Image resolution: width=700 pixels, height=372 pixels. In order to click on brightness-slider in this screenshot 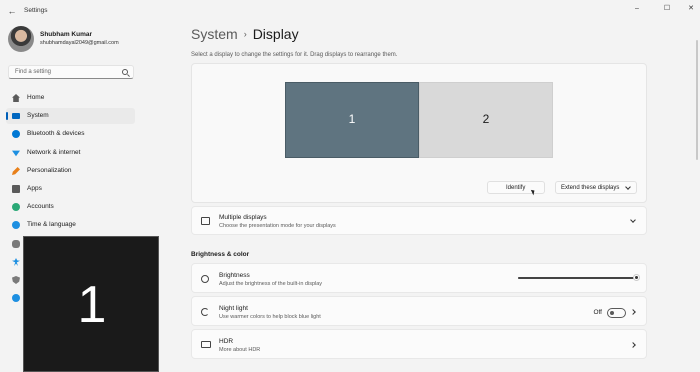, I will do `click(579, 277)`.